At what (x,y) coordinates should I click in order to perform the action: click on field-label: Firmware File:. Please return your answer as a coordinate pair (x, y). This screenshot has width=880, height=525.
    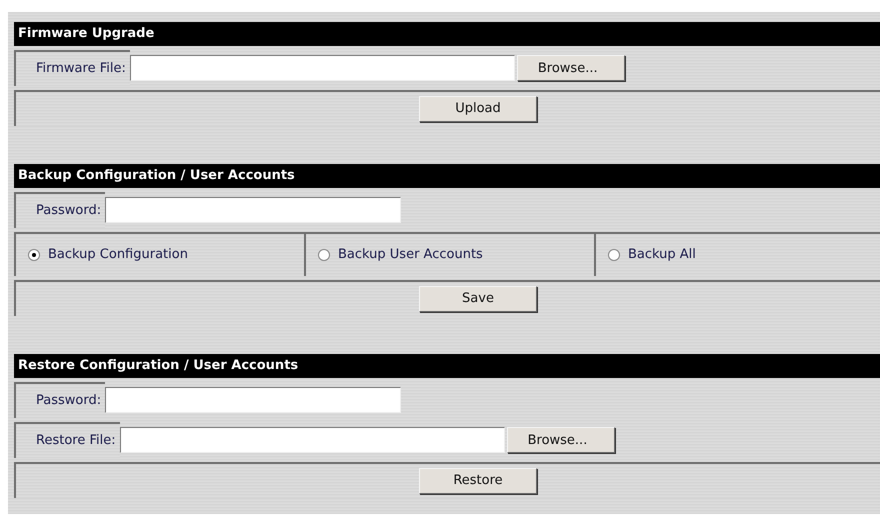
    Looking at the image, I should click on (81, 69).